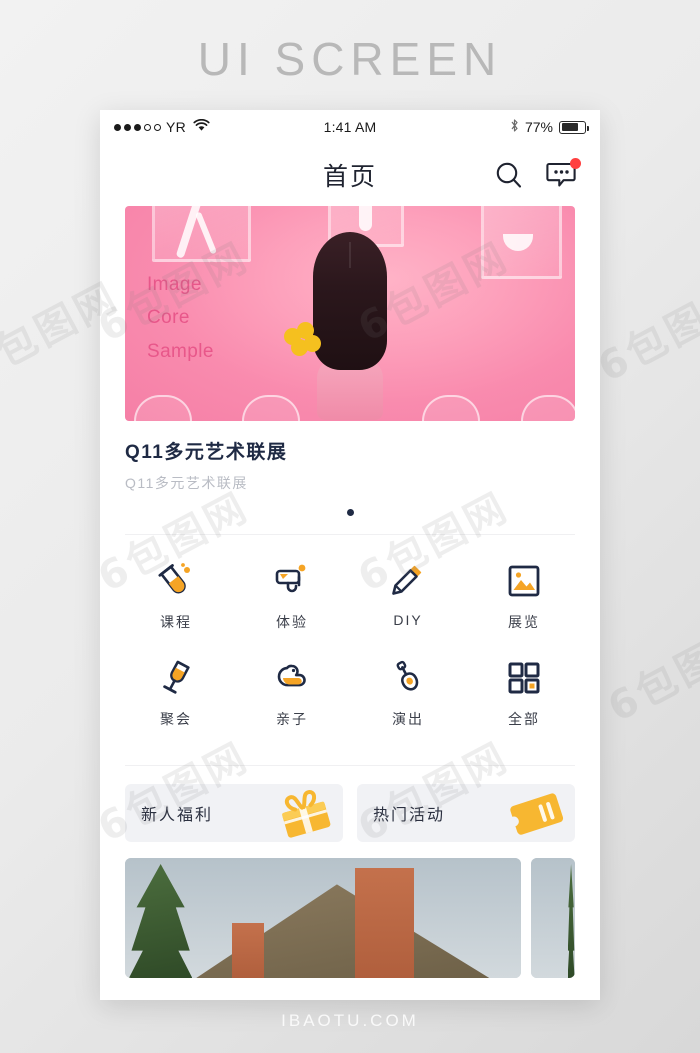  I want to click on page-title: UI SCREEN, so click(350, 59).